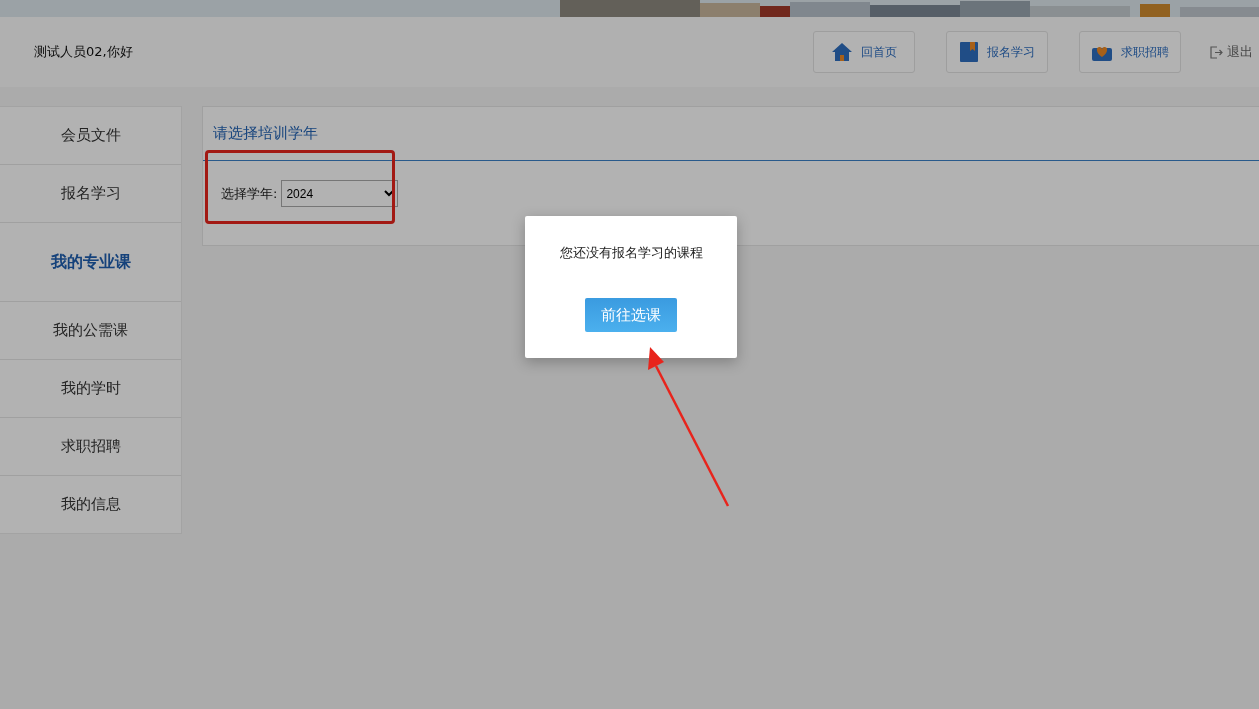 This screenshot has width=1259, height=709. I want to click on sidebar-item: 会员文件, so click(90, 136).